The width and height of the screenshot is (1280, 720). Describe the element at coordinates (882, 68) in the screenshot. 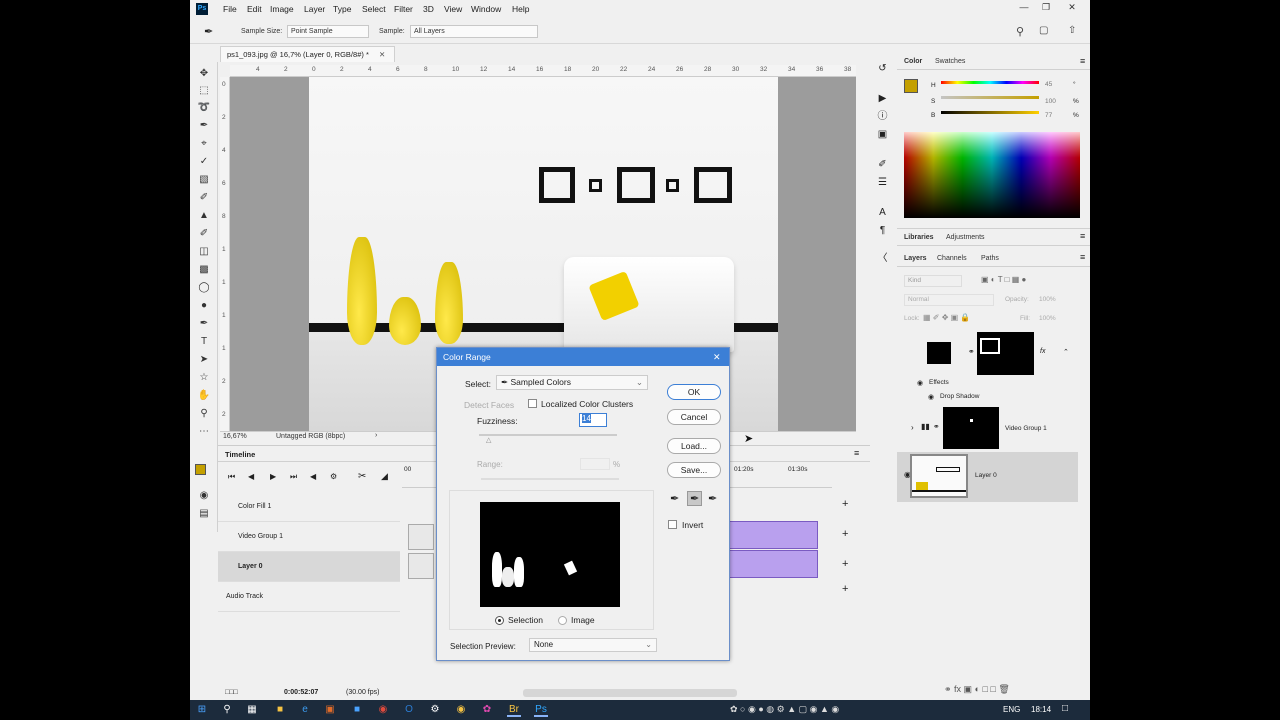

I see `history-icon: ↺` at that location.